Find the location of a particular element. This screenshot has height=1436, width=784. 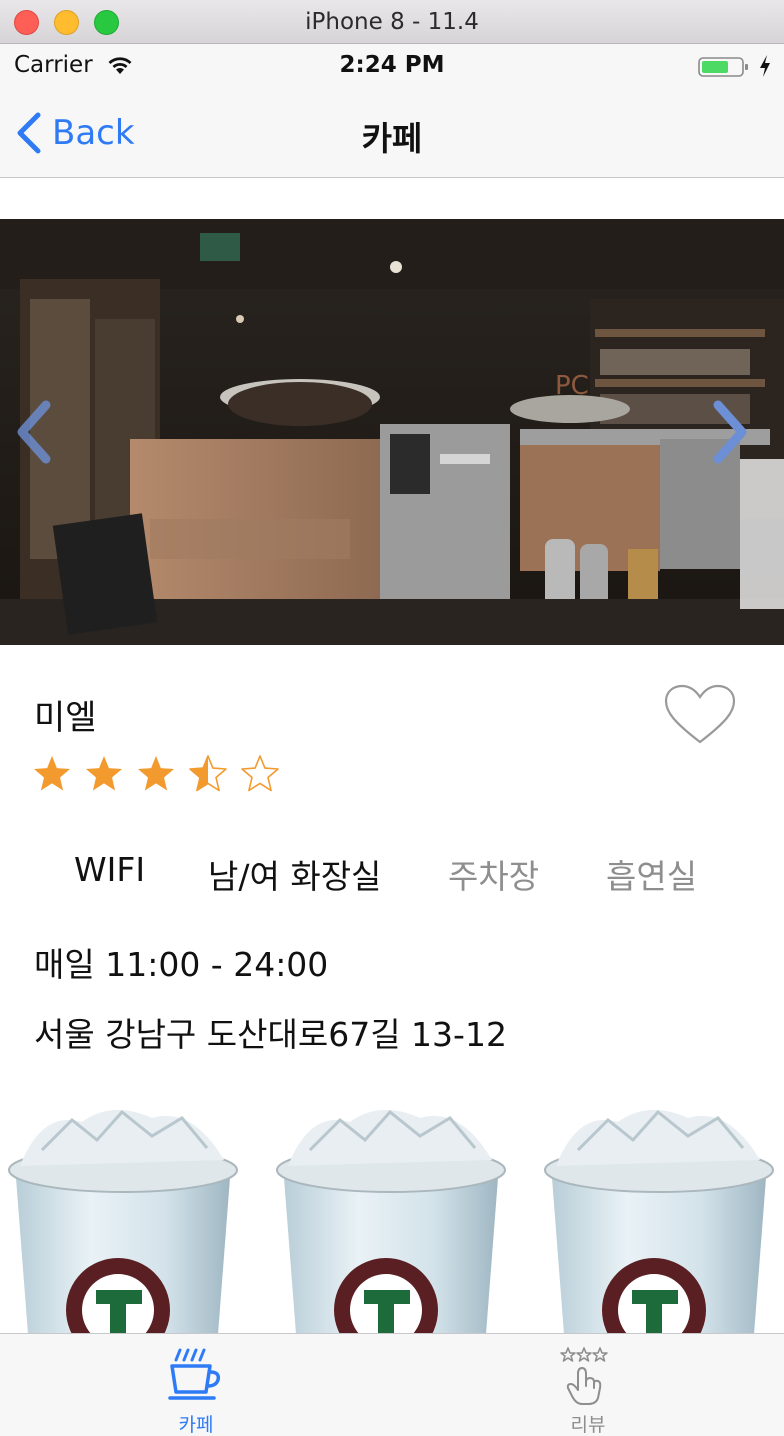

battery-icon is located at coordinates (723, 67).